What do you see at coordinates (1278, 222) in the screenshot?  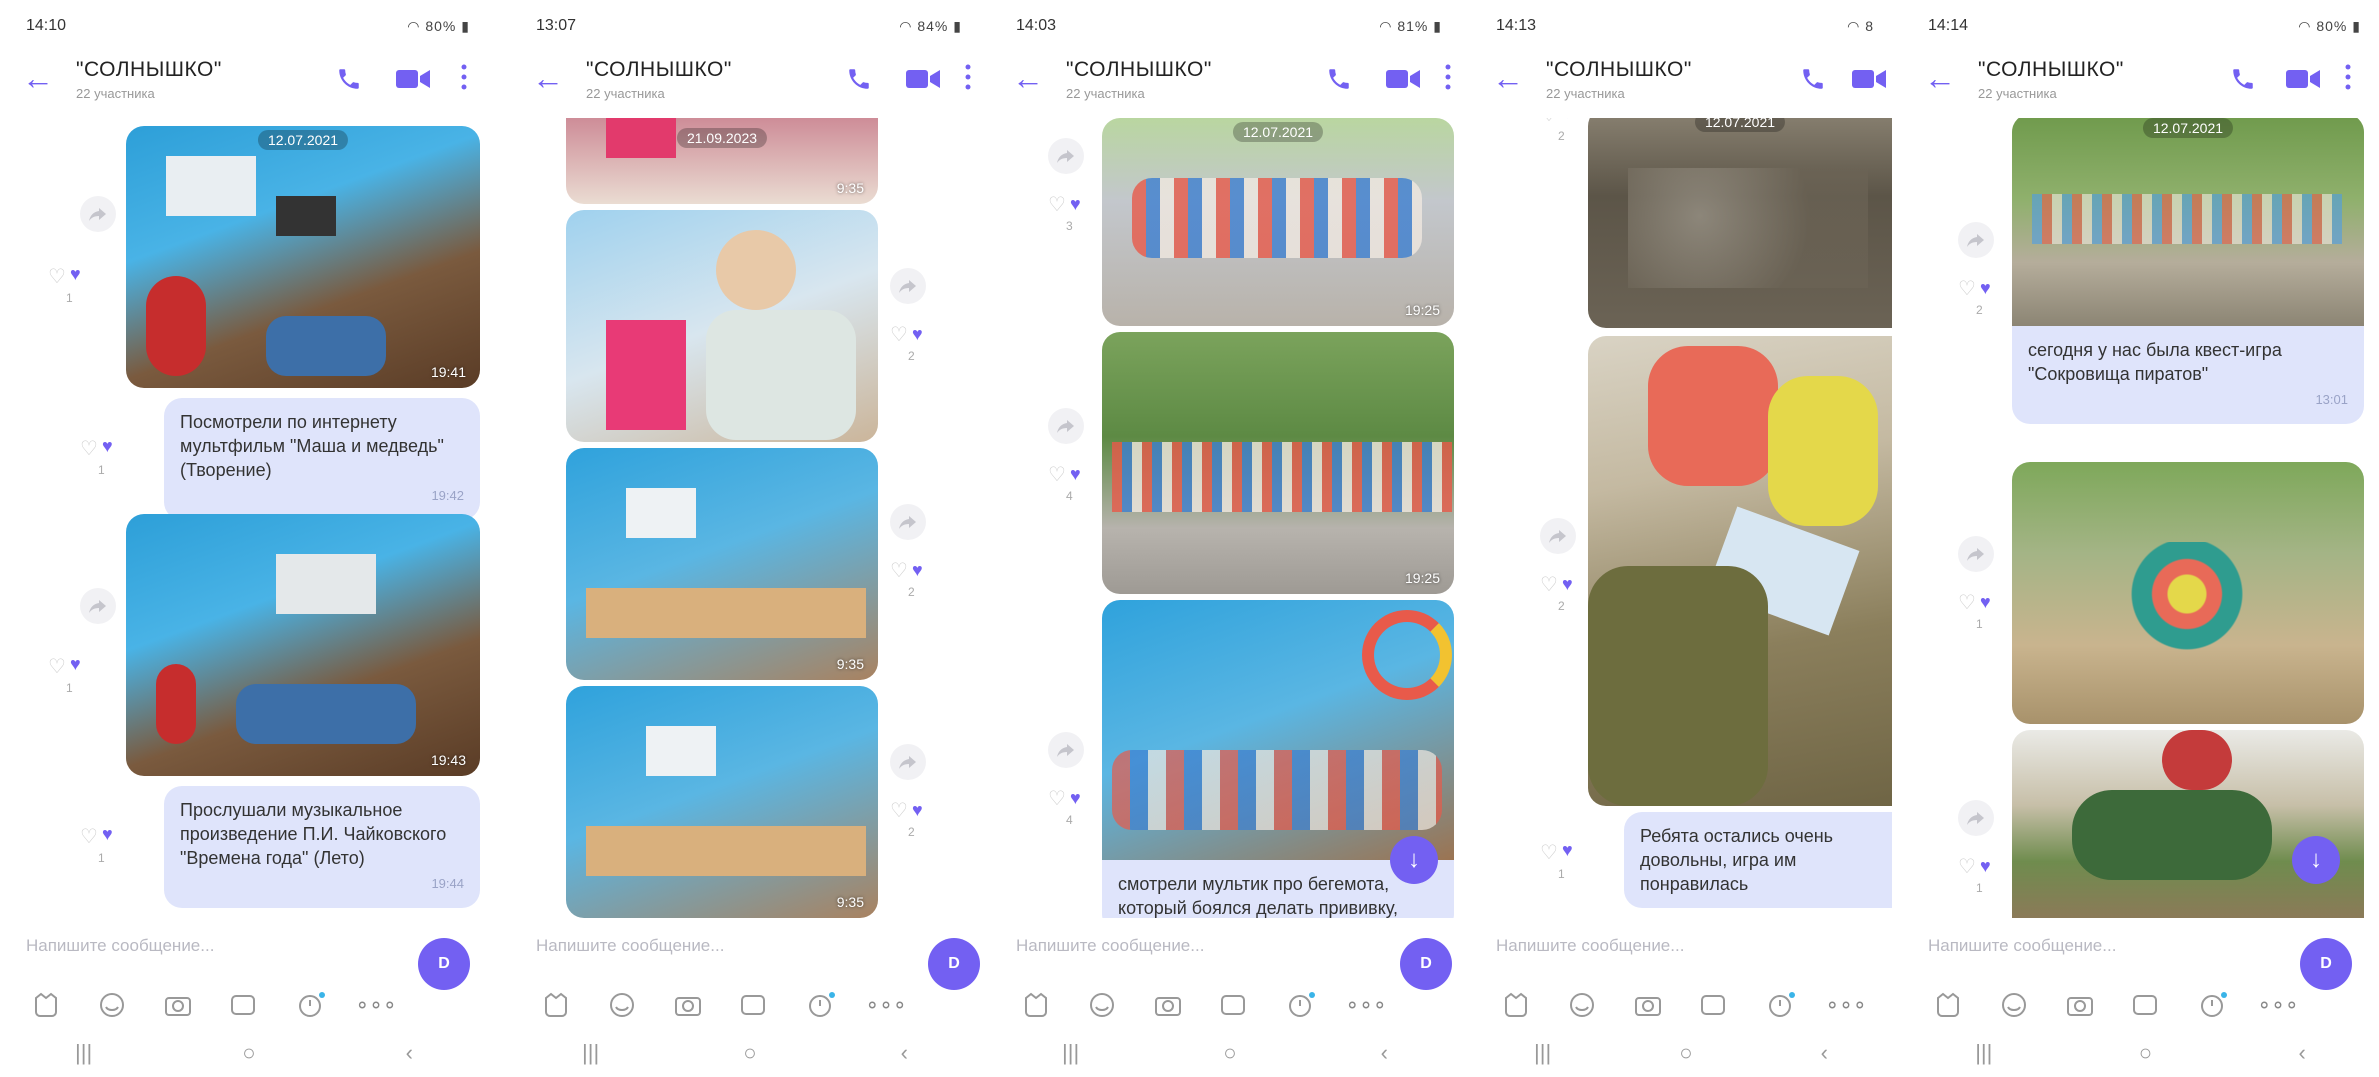 I see `photo-message: 12.07.2021 19:25` at bounding box center [1278, 222].